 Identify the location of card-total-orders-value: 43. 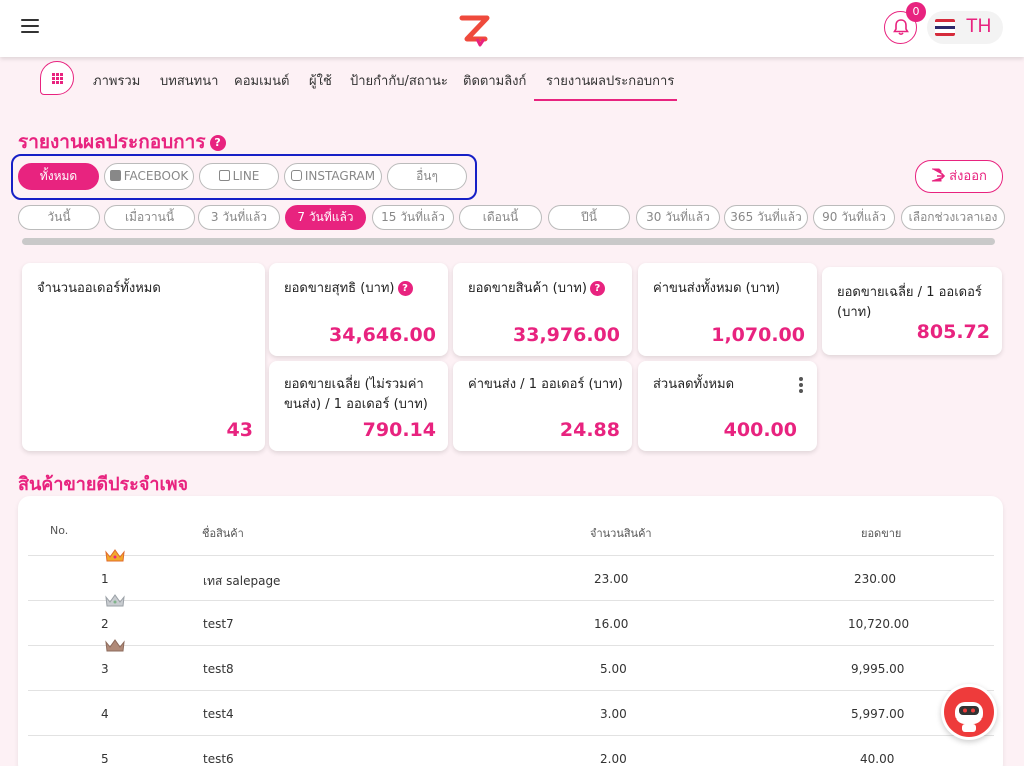
(239, 430).